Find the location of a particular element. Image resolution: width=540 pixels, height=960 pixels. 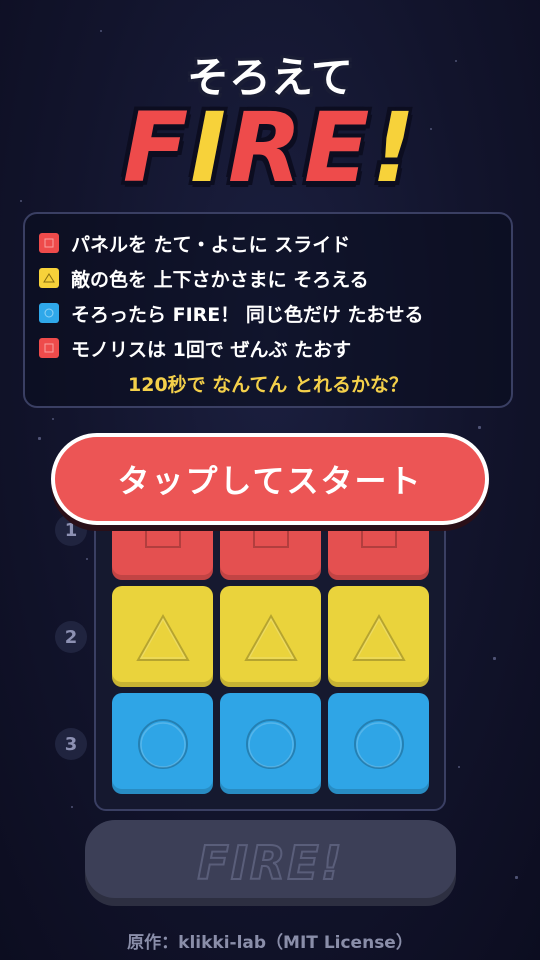

rule-text: モノリスは 1回で ぜんぶ たおす is located at coordinates (211, 349).